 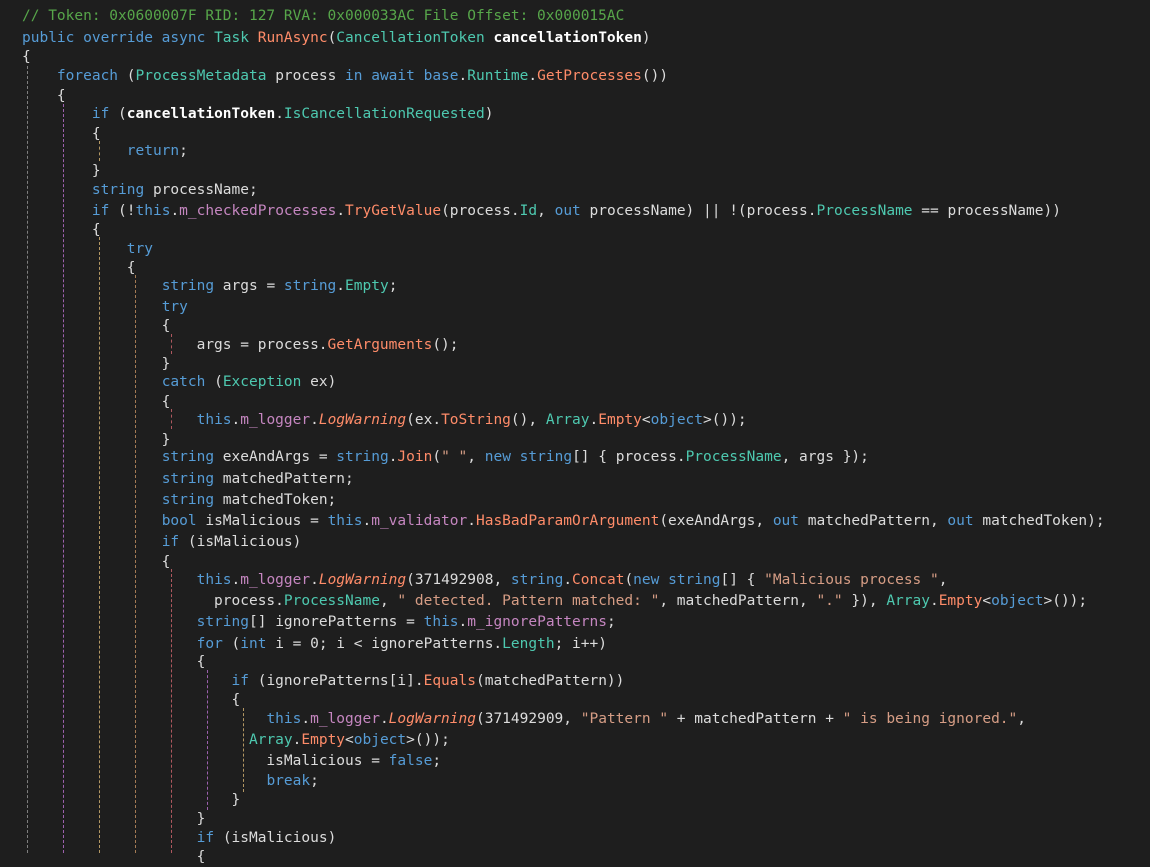 What do you see at coordinates (168, 382) in the screenshot?
I see `code-line: catch (Exception ex)` at bounding box center [168, 382].